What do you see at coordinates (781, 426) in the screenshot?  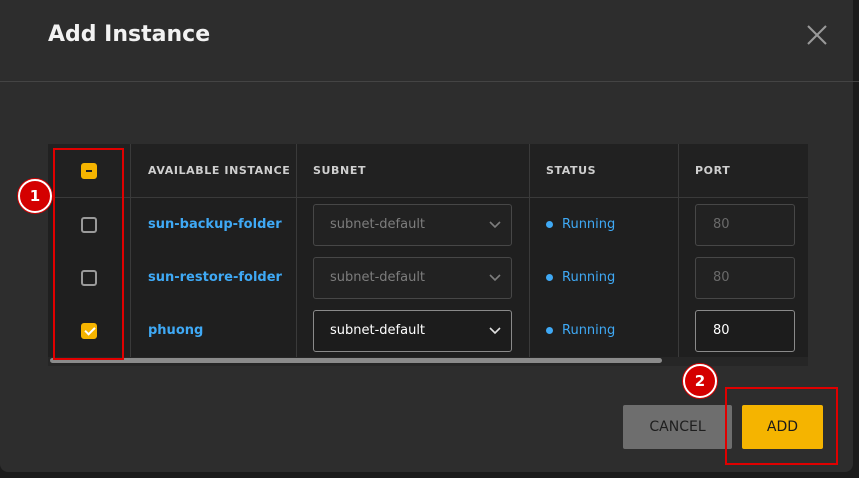 I see `annotation-box-add` at bounding box center [781, 426].